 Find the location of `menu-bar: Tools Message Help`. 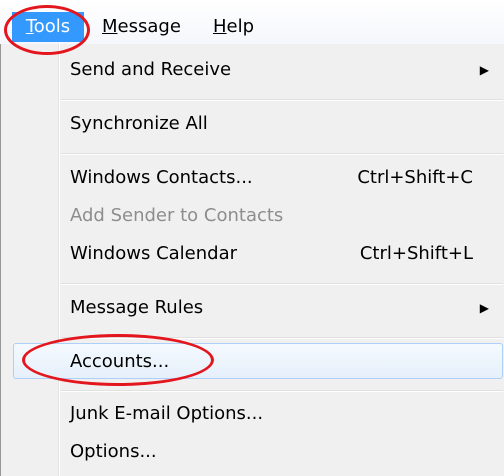

menu-bar: Tools Message Help is located at coordinates (252, 24).